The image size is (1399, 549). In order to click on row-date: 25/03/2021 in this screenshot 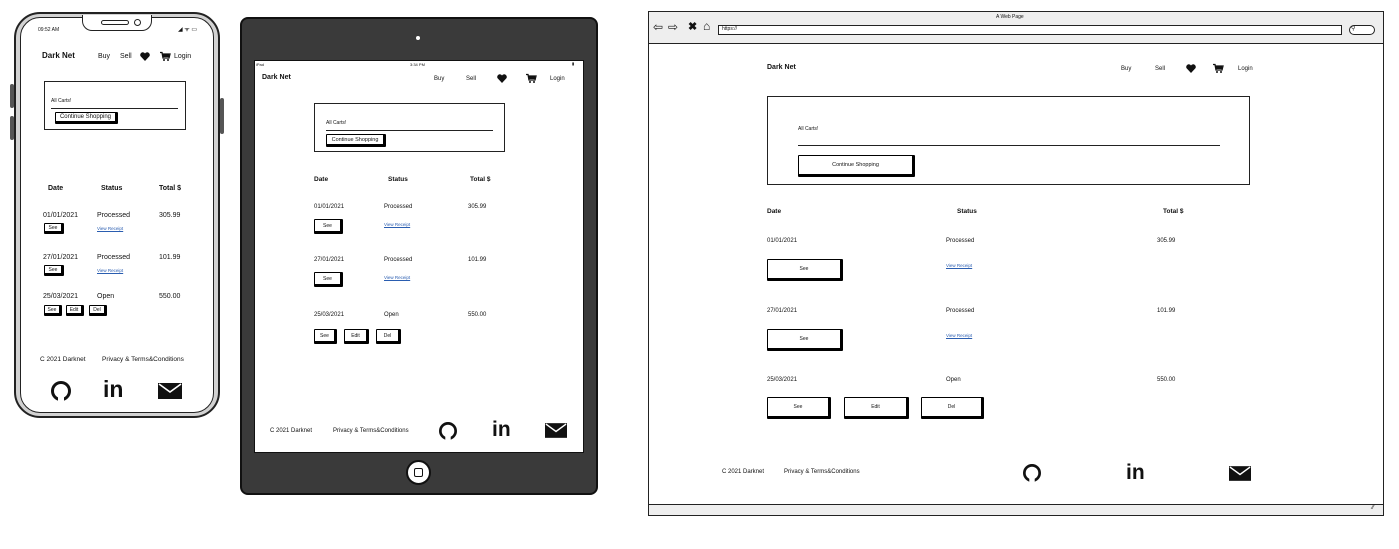, I will do `click(782, 380)`.